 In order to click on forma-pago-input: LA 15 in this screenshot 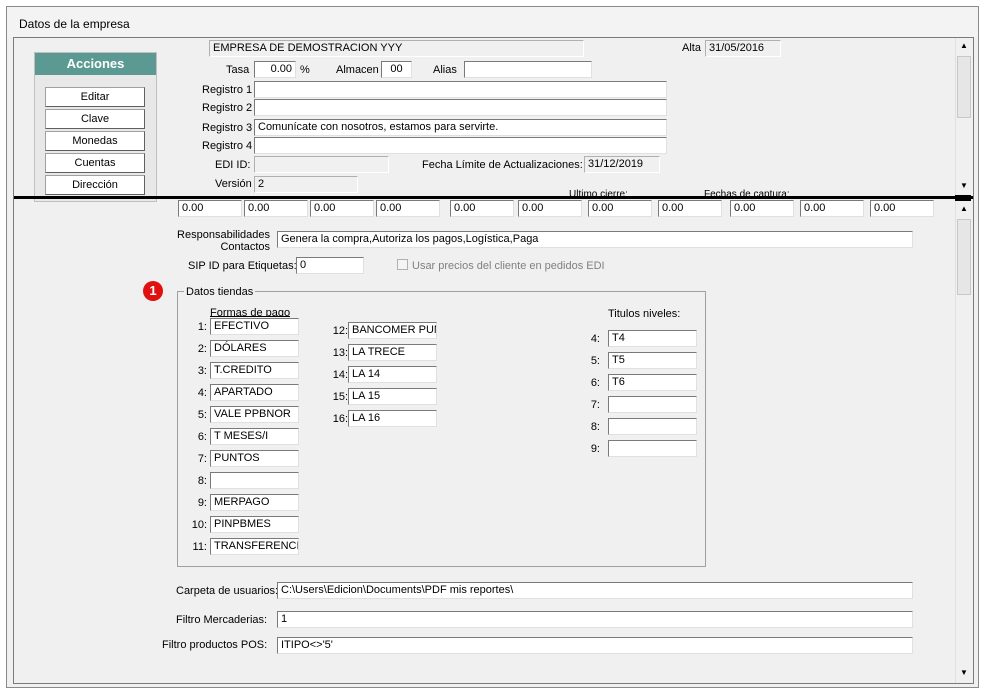, I will do `click(392, 396)`.